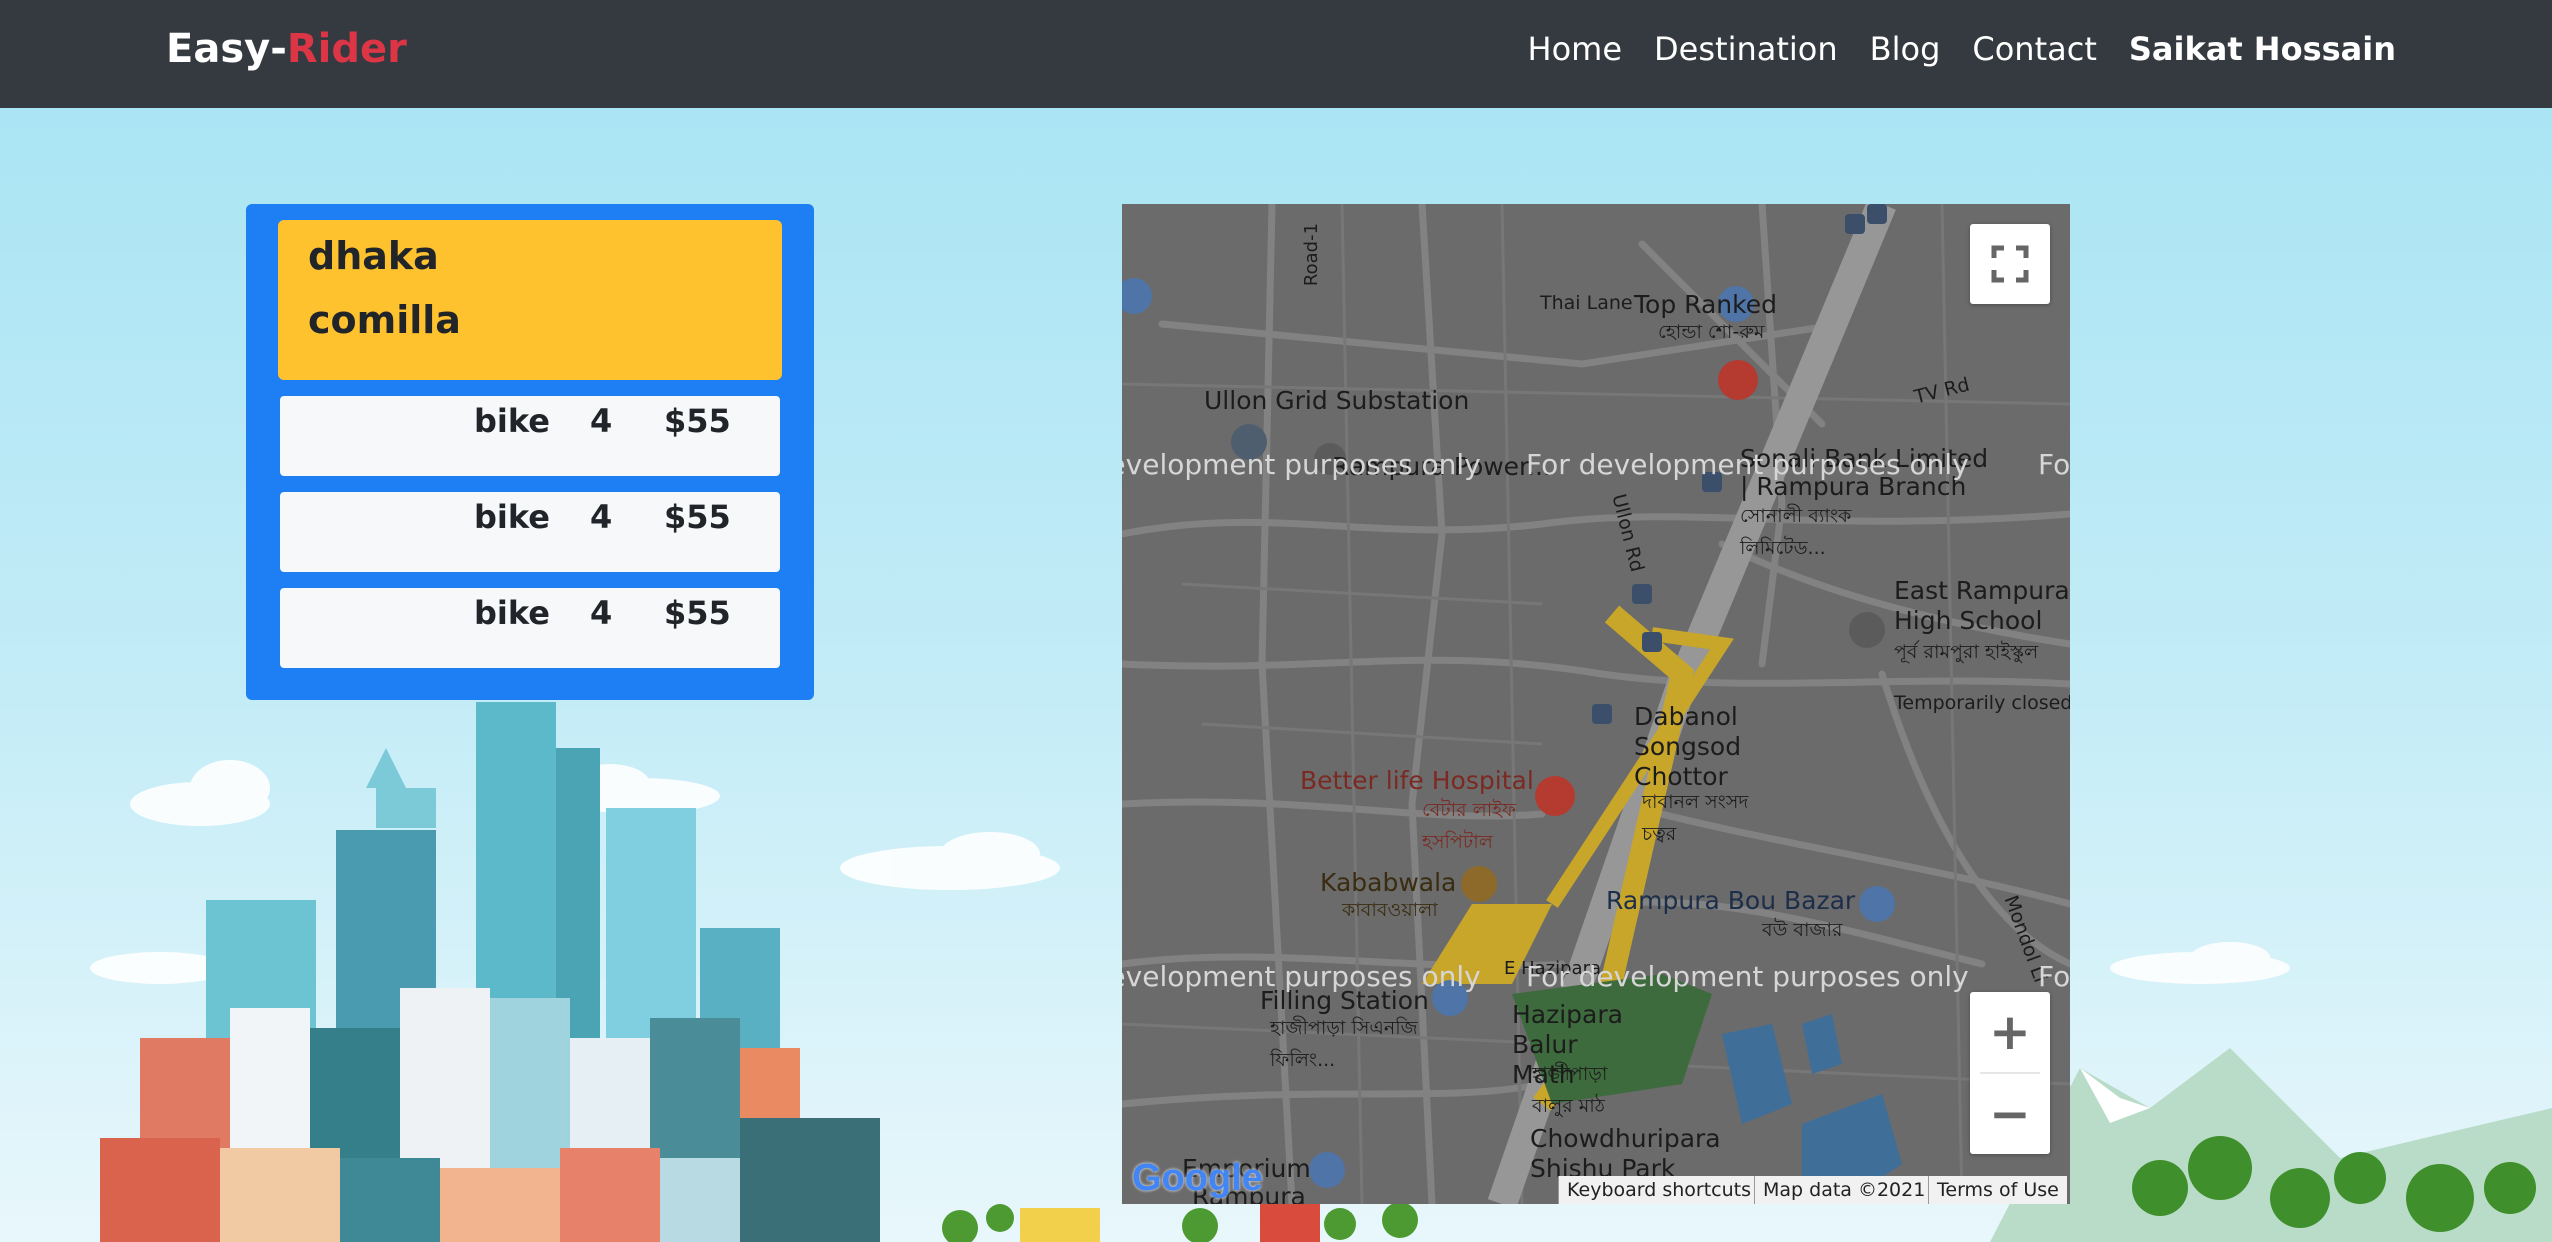 This screenshot has width=2552, height=1242. Describe the element at coordinates (1705, 304) in the screenshot. I see `map-label-top-ranked: Top Ranked` at that location.